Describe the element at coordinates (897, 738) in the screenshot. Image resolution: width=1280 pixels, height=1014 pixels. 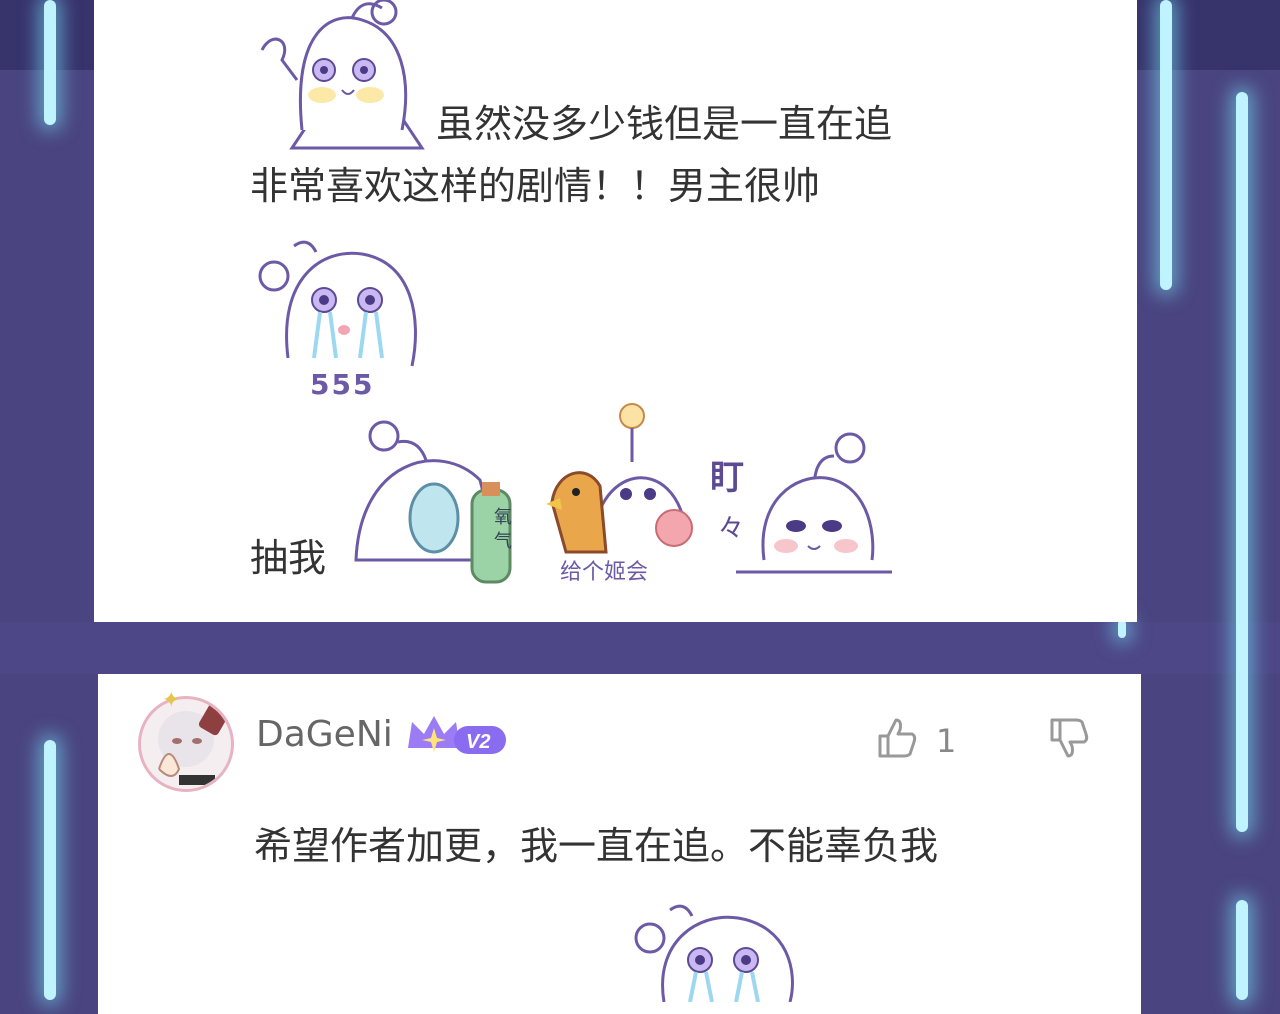
I see `thumbs-up-icon` at that location.